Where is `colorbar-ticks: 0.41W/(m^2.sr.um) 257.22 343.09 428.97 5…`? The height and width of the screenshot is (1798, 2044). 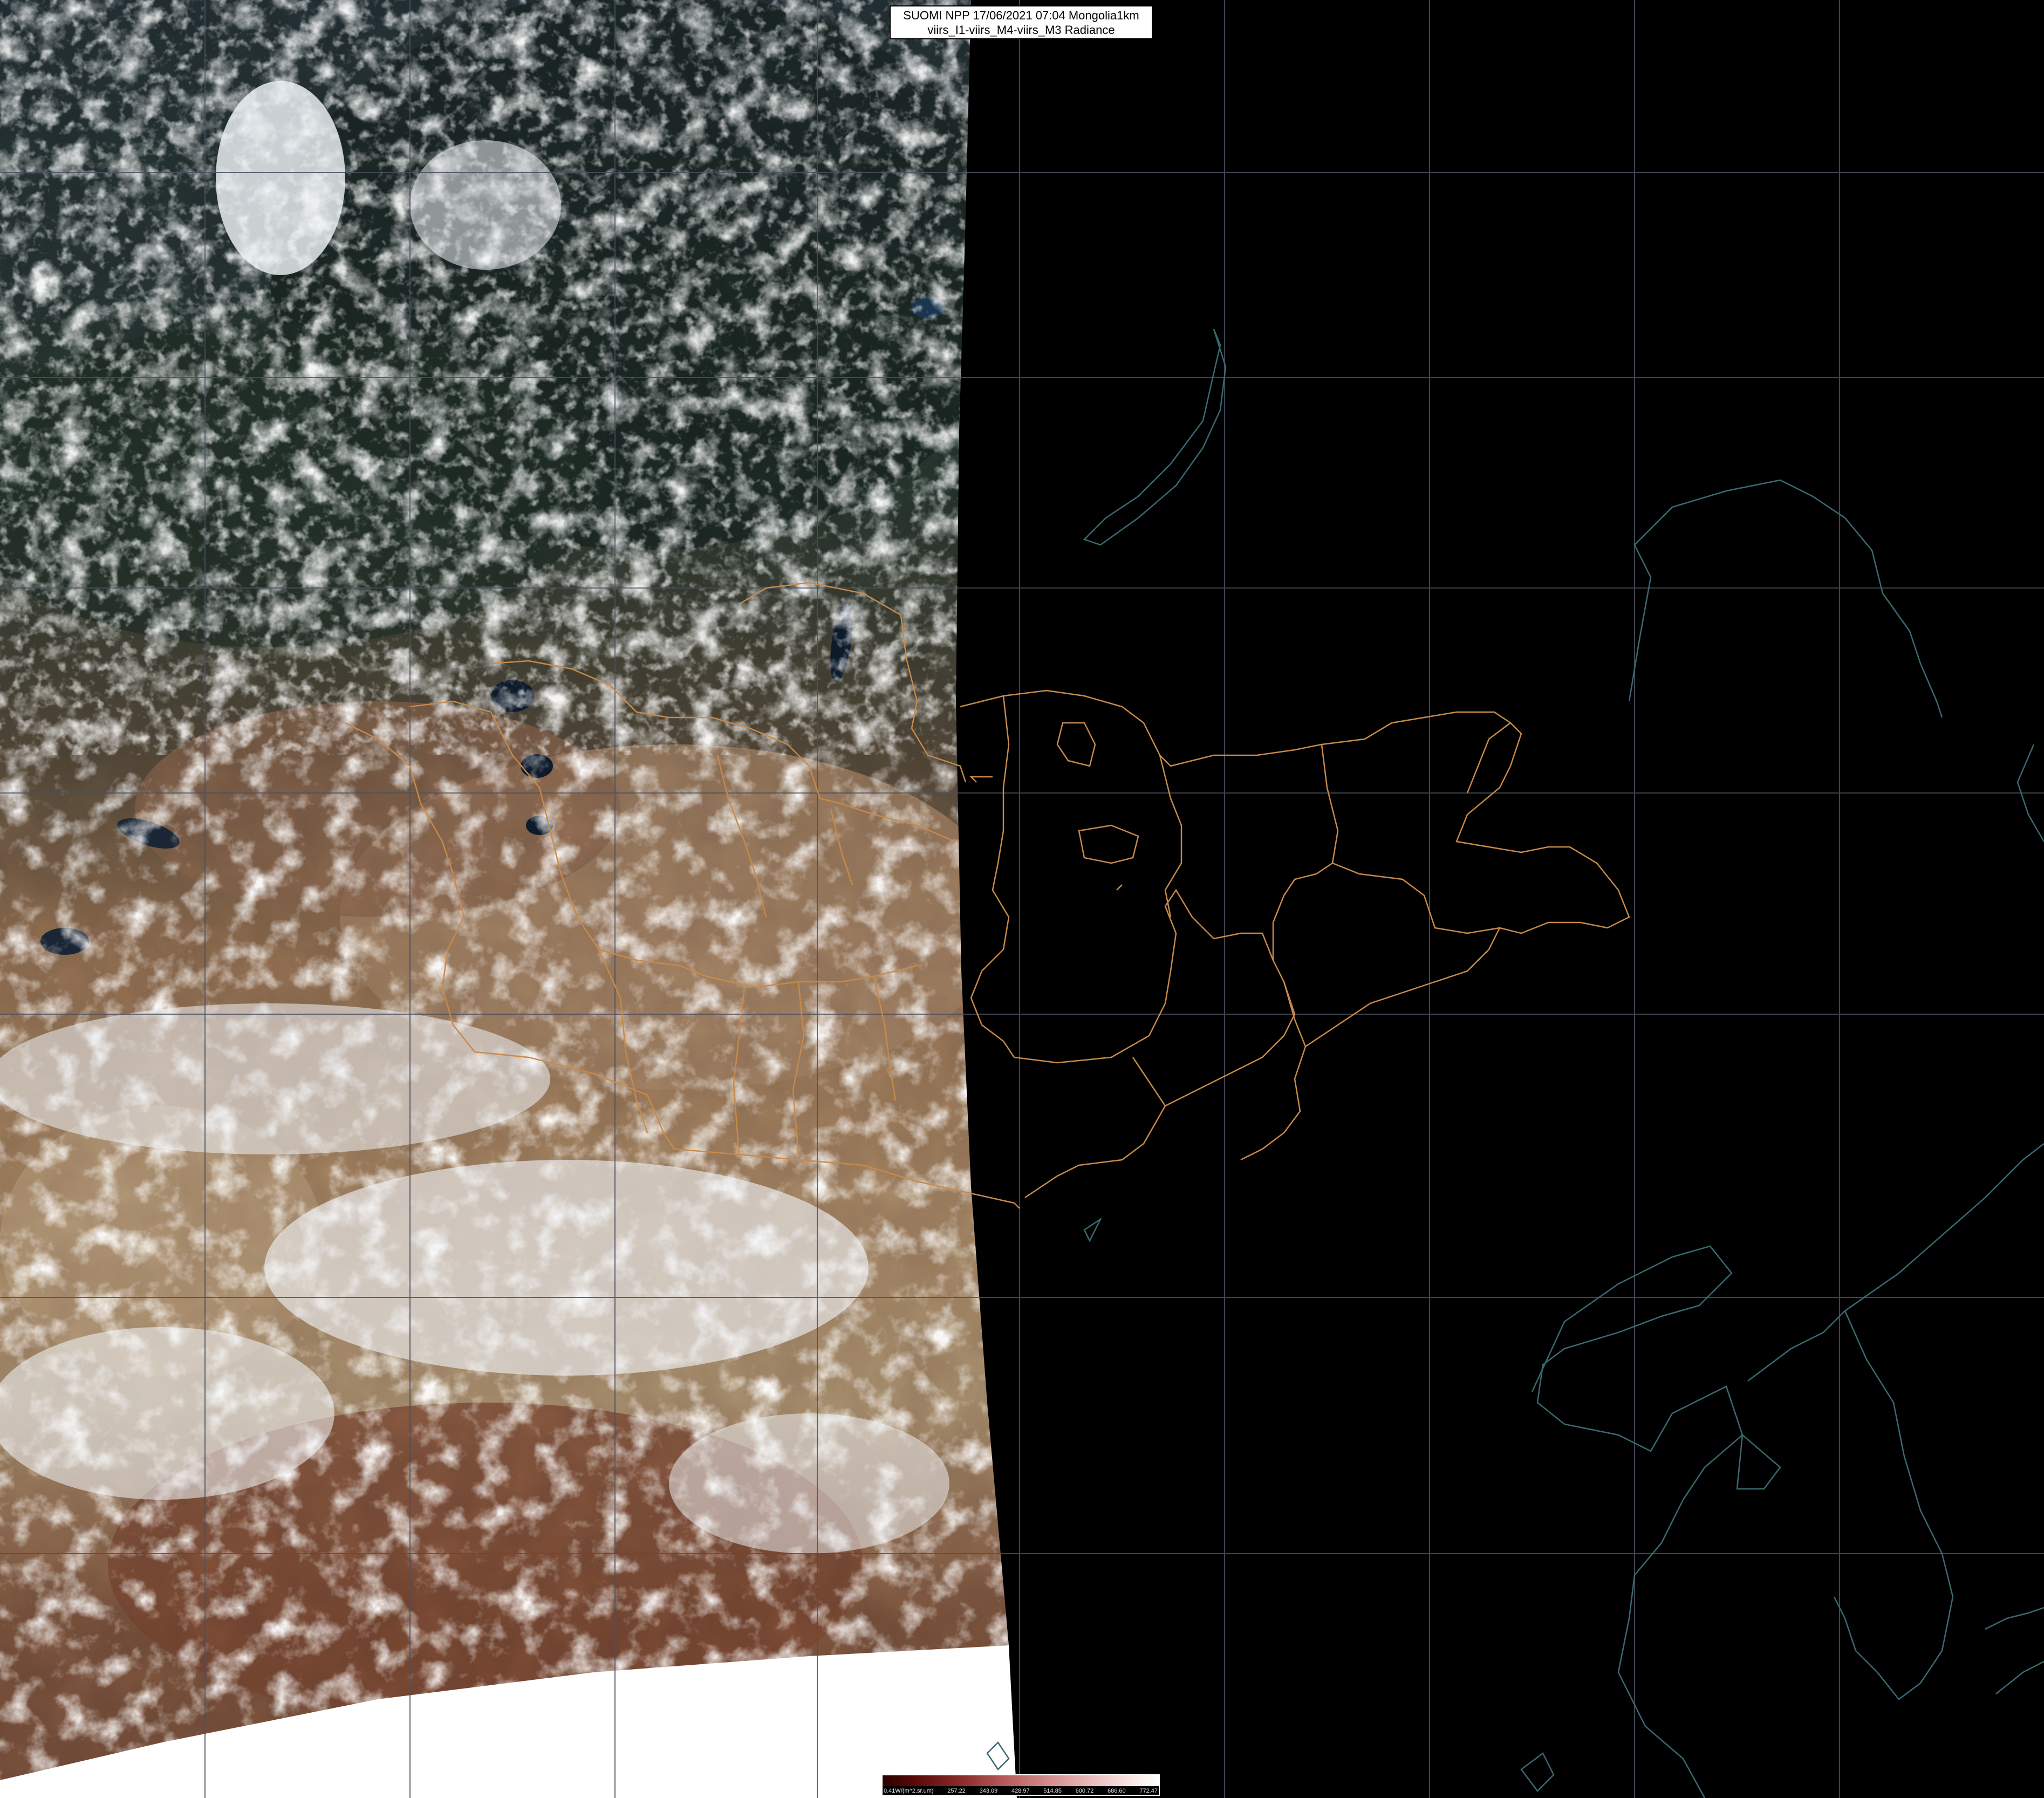 colorbar-ticks: 0.41W/(m^2.sr.um) 257.22 343.09 428.97 5… is located at coordinates (1021, 1791).